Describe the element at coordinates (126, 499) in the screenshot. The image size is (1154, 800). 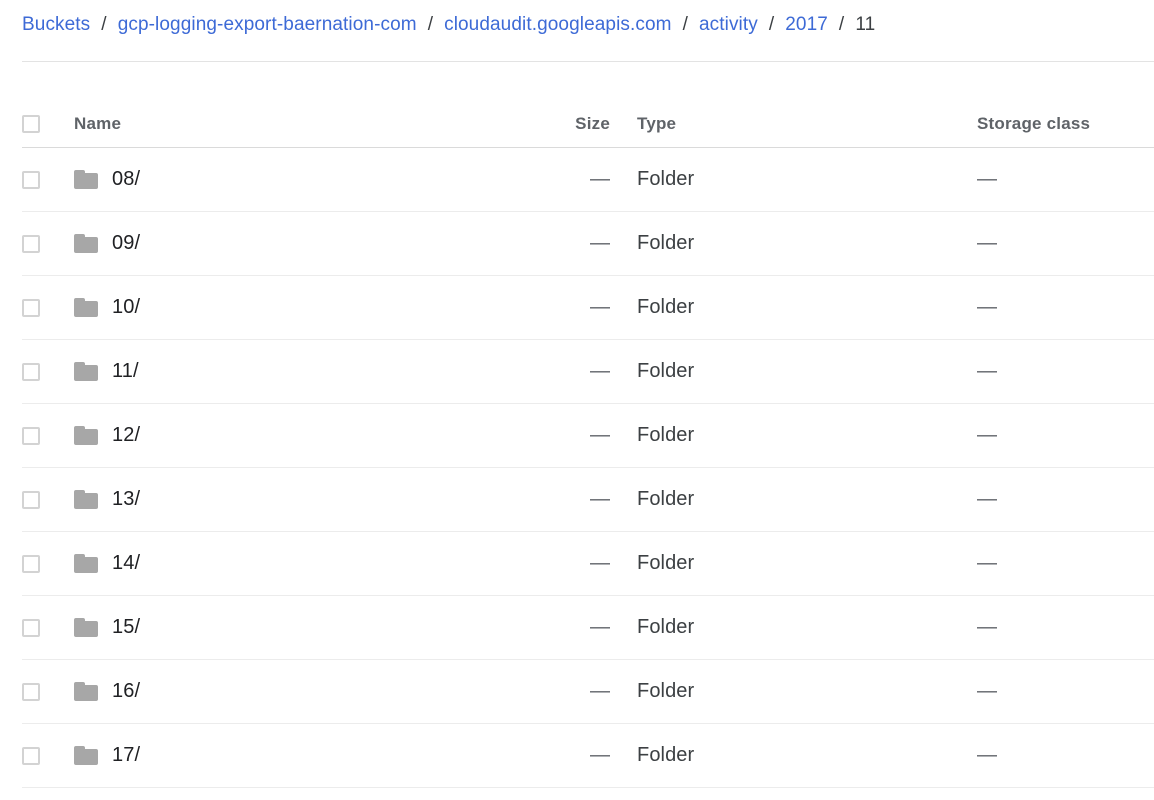
I see `folder-name-link: 13/` at that location.